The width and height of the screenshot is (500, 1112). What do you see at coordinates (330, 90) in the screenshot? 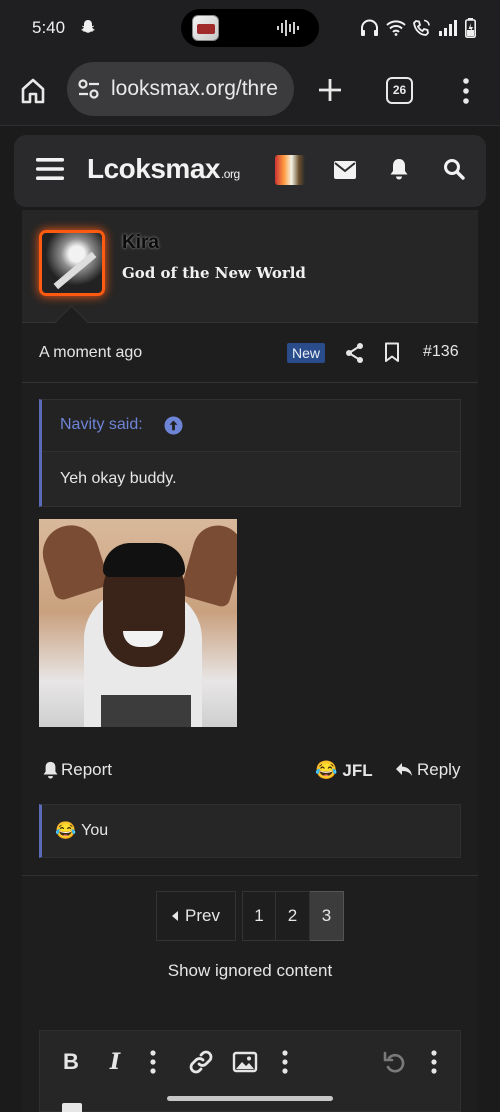
I see `new-tab-icon` at bounding box center [330, 90].